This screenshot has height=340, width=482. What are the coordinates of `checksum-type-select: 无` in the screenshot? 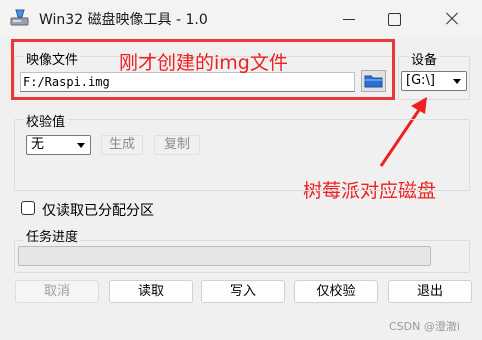 It's located at (58, 145).